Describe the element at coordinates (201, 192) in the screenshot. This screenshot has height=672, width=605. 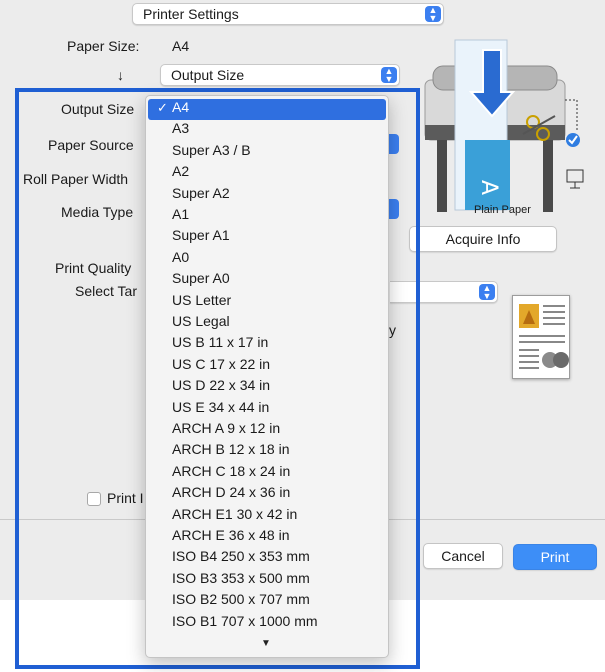
I see `dropdown-option-label: Super A2` at that location.